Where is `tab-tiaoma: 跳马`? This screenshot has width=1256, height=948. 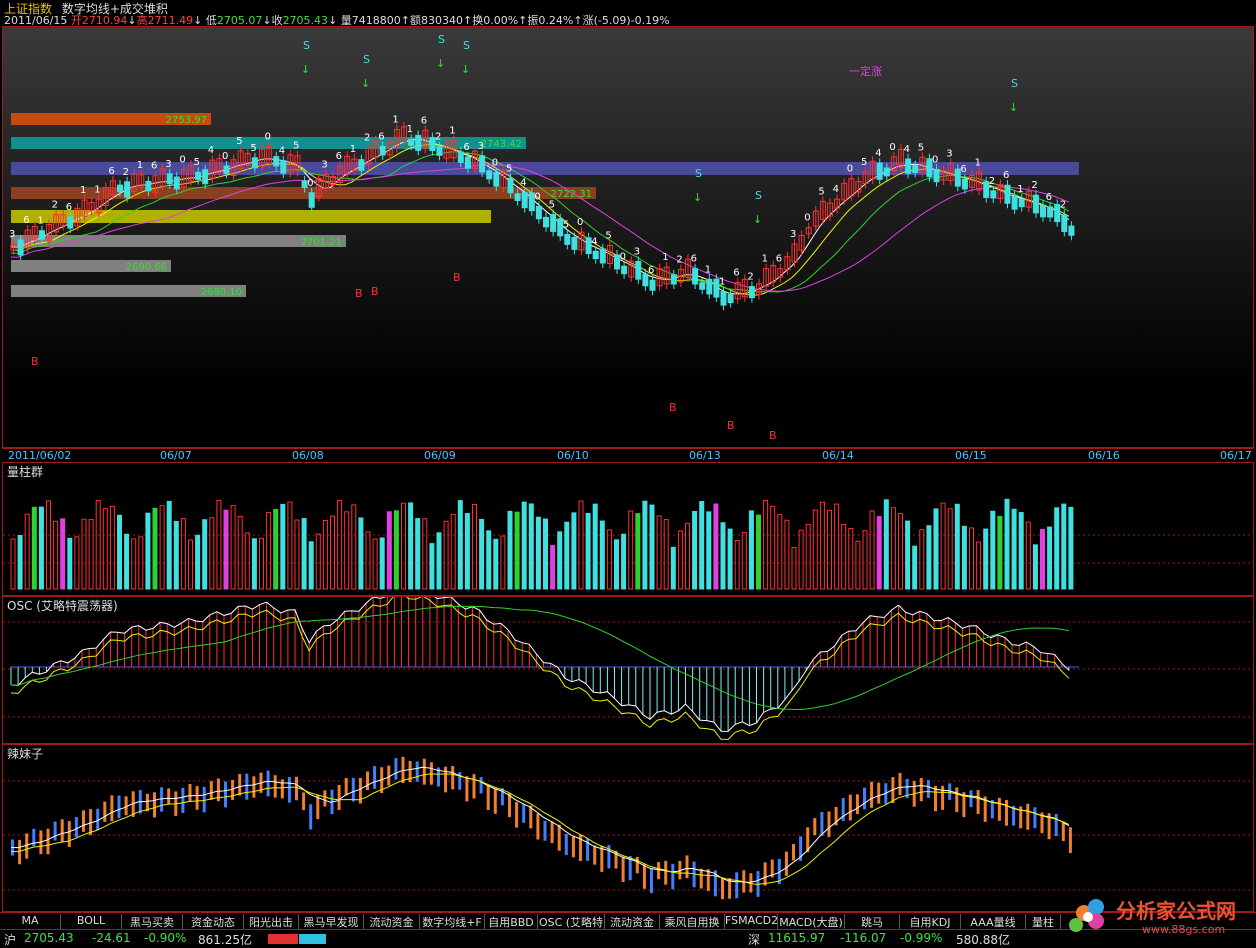
tab-tiaoma: 跳马 is located at coordinates (872, 921).